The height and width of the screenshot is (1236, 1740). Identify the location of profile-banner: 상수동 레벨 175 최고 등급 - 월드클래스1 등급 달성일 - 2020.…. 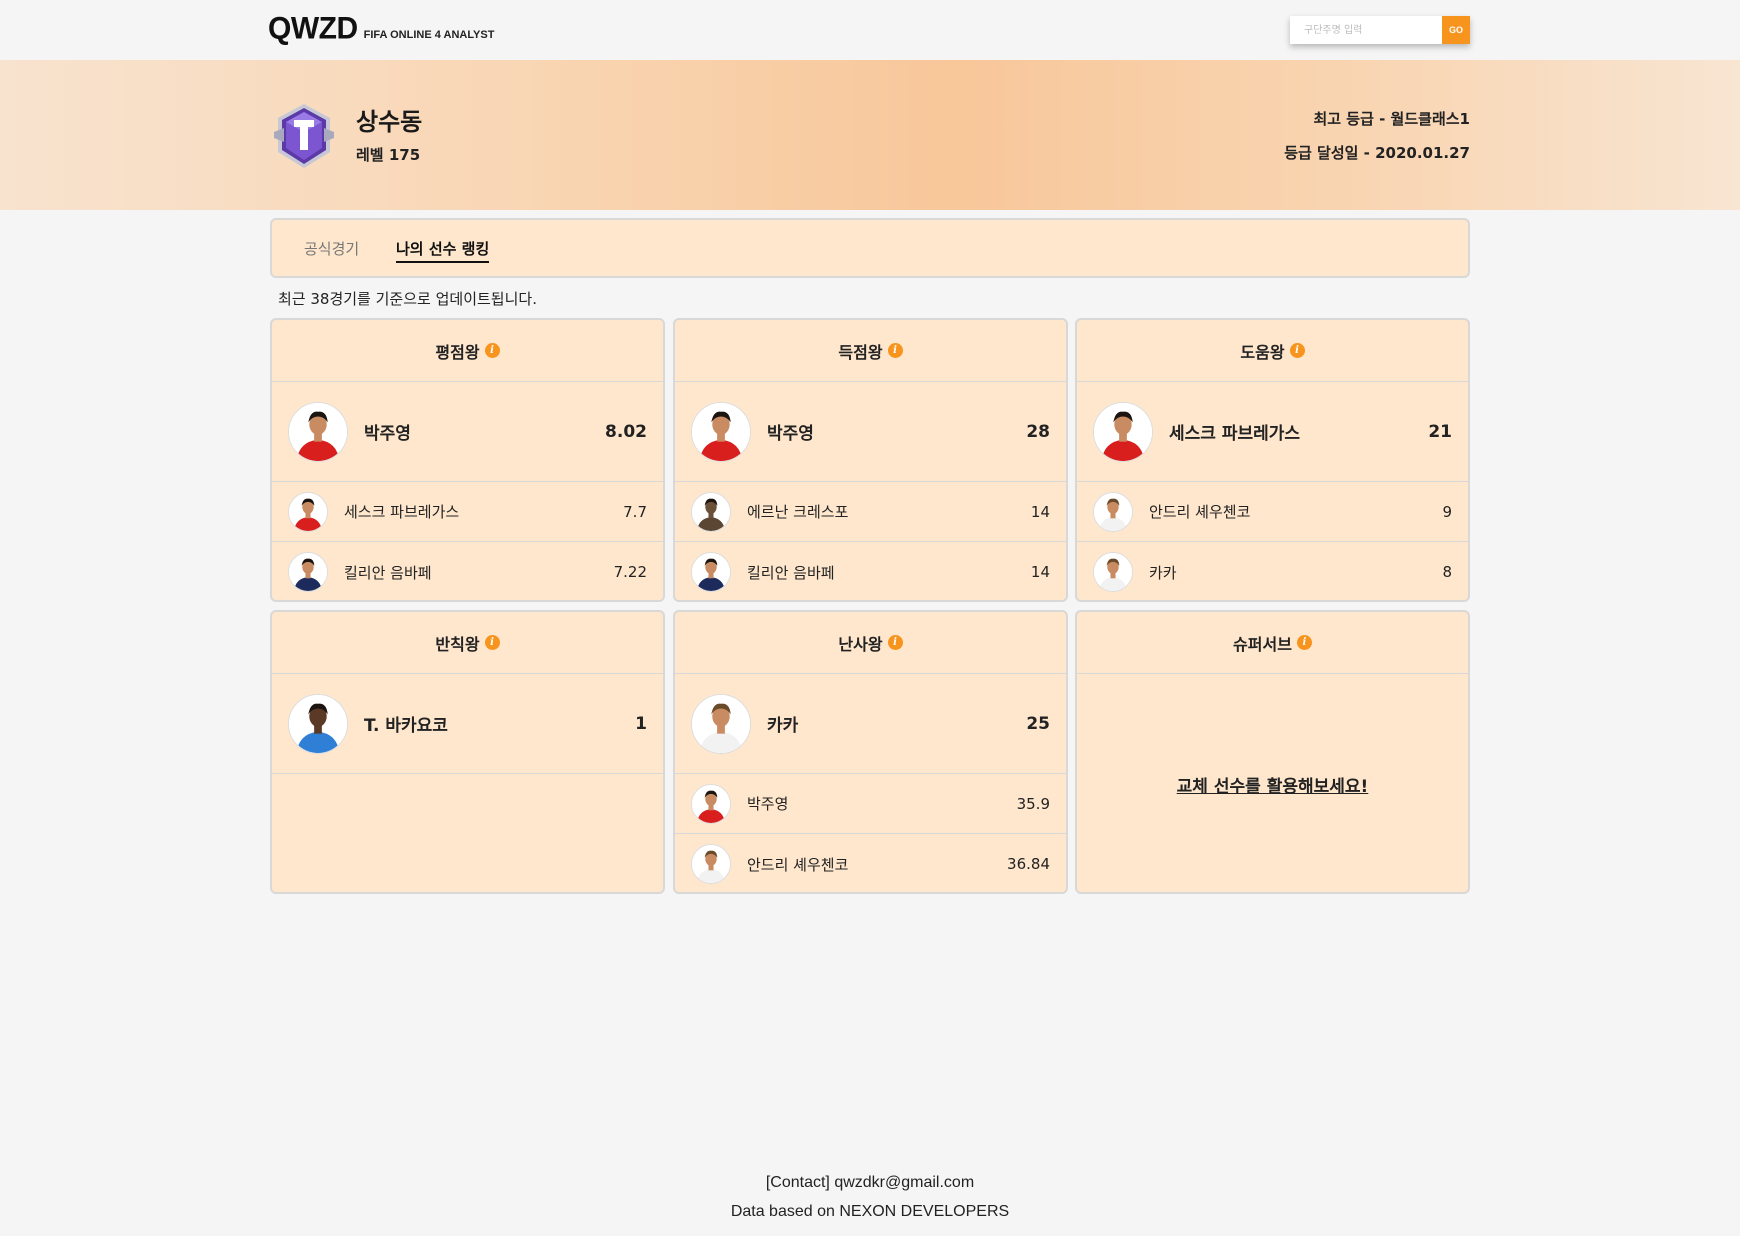
(870, 135).